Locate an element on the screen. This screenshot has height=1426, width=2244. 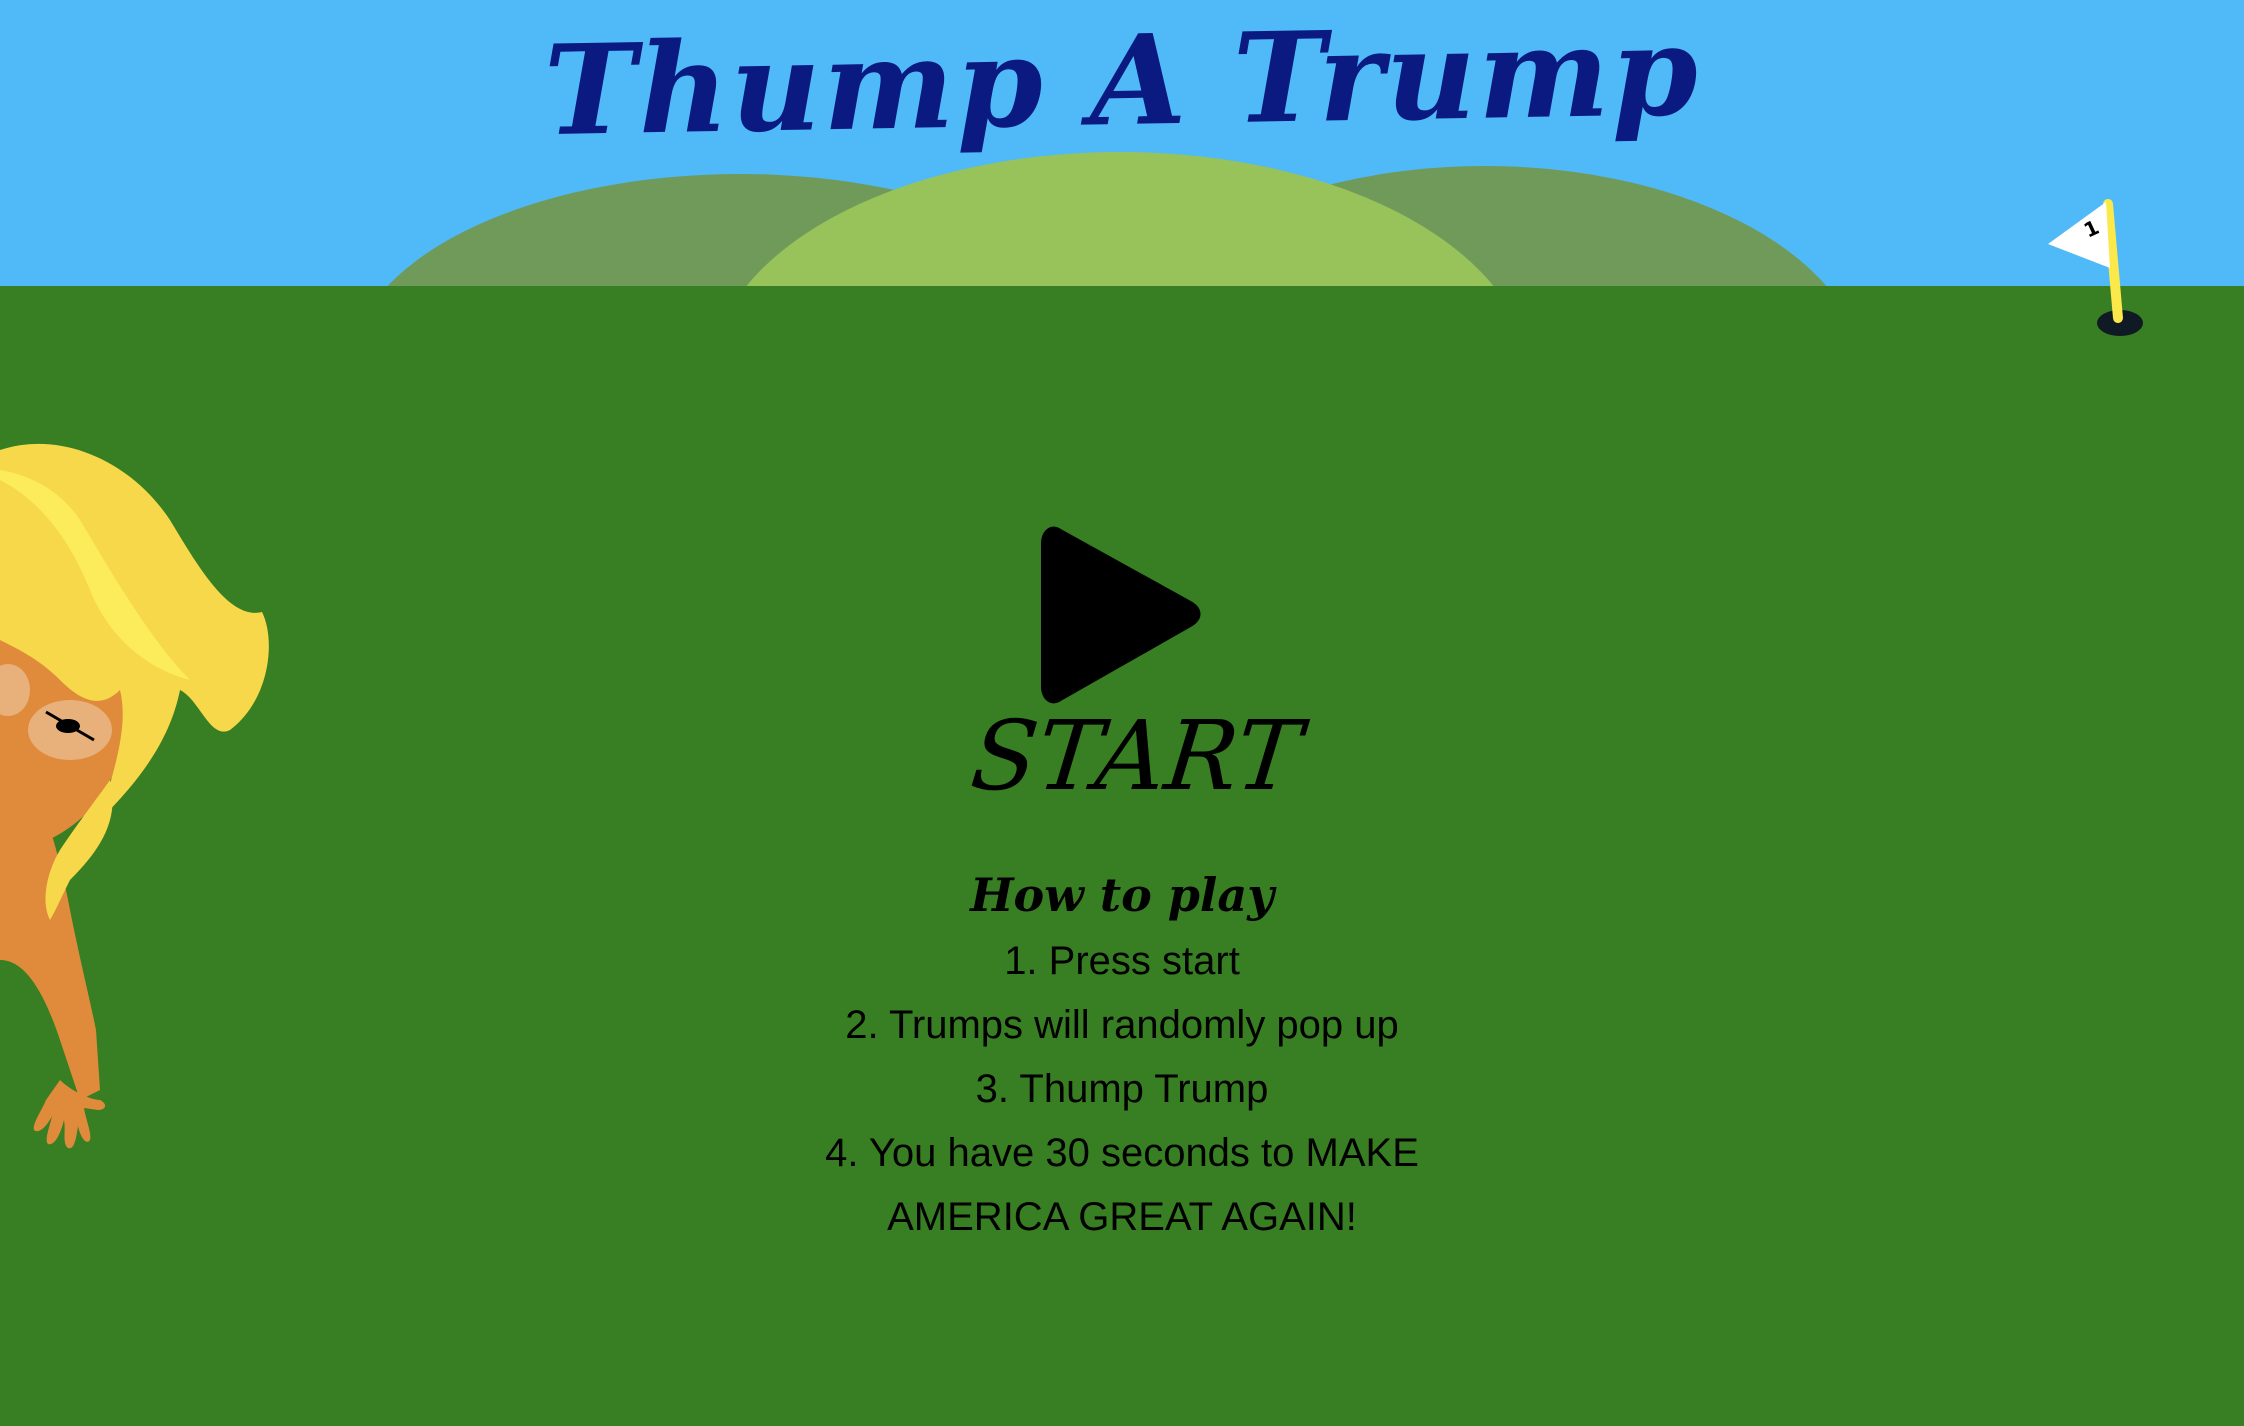
start-button: START is located at coordinates (1136, 670).